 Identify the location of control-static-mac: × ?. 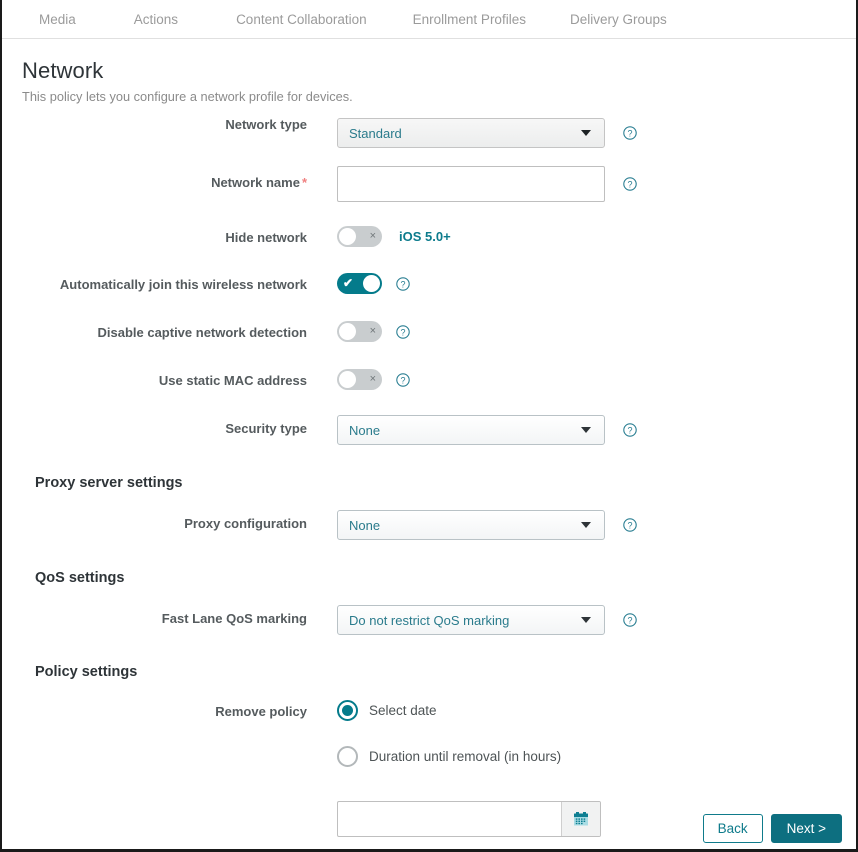
(373, 379).